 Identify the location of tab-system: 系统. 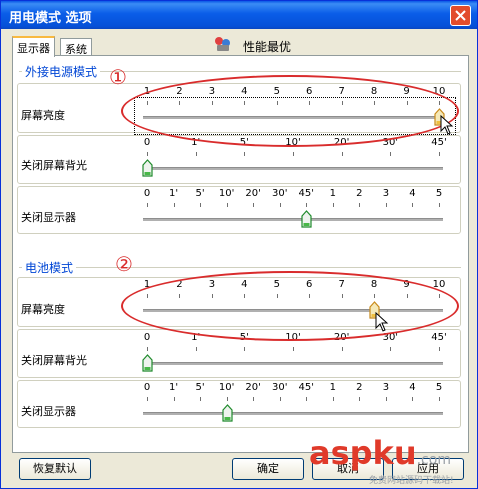
(76, 47).